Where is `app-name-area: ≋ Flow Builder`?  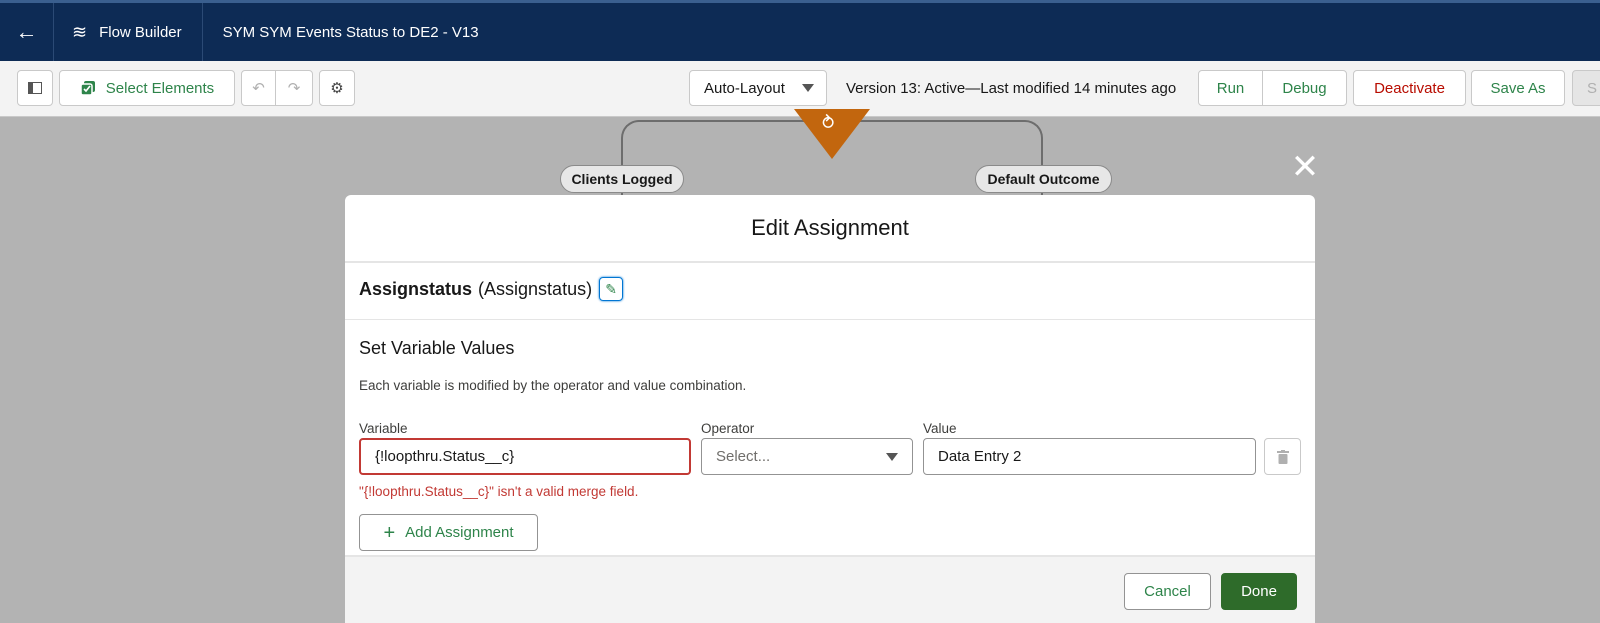
app-name-area: ≋ Flow Builder is located at coordinates (128, 32).